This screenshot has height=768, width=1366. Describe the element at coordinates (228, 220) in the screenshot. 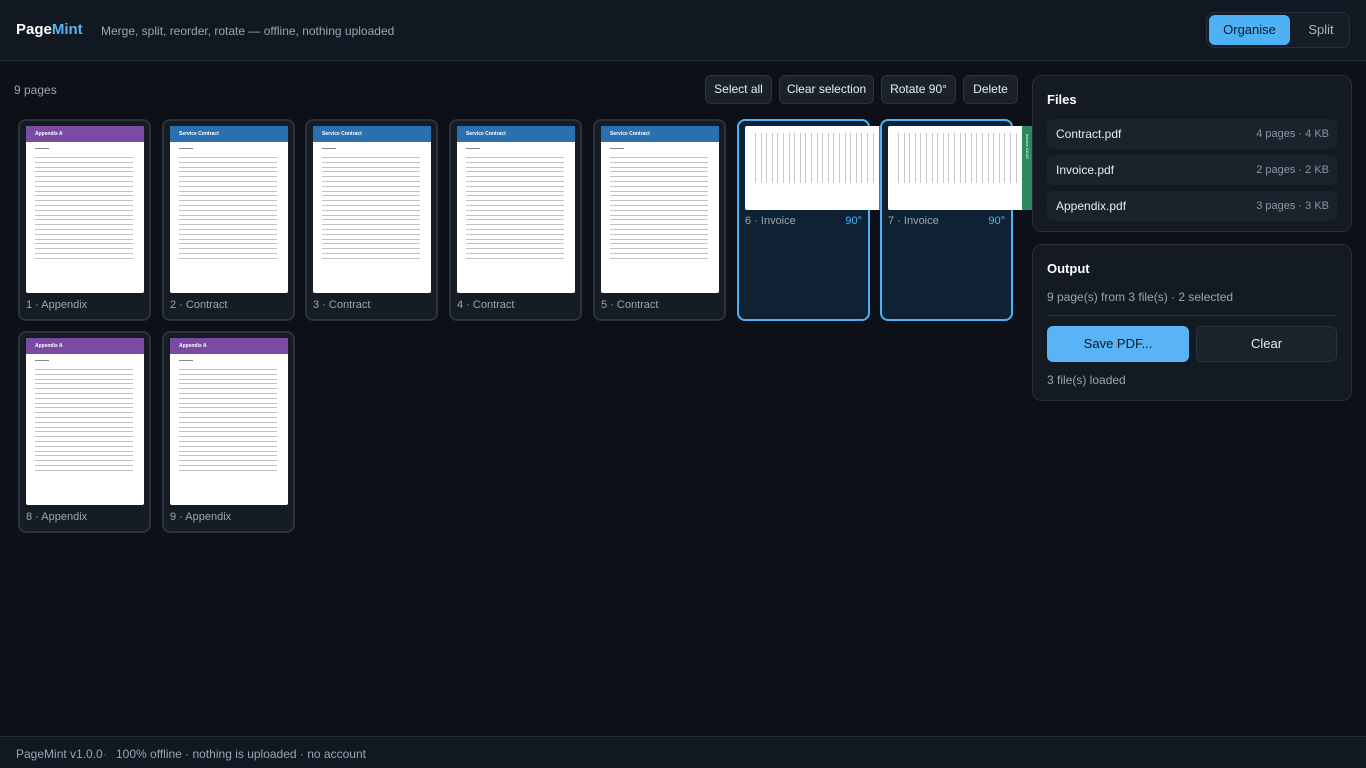

I see `page-tile: Service Contract 2 · Contract` at that location.